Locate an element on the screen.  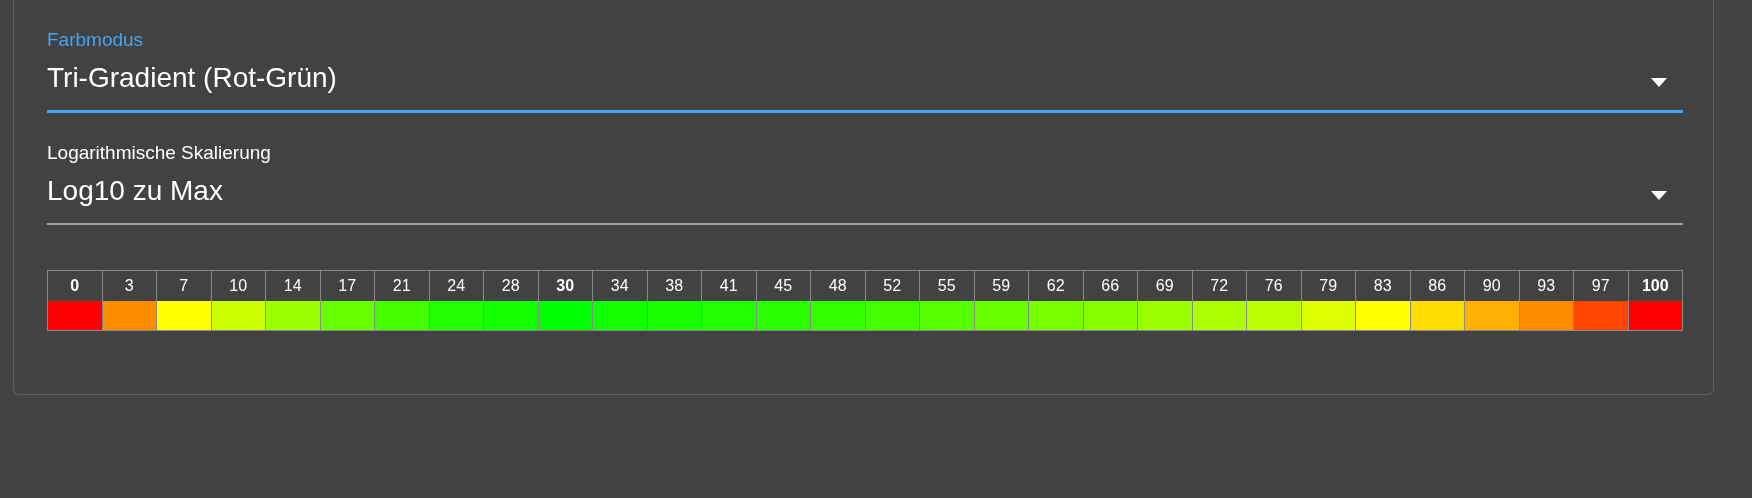
scale-label: 30 is located at coordinates (565, 286).